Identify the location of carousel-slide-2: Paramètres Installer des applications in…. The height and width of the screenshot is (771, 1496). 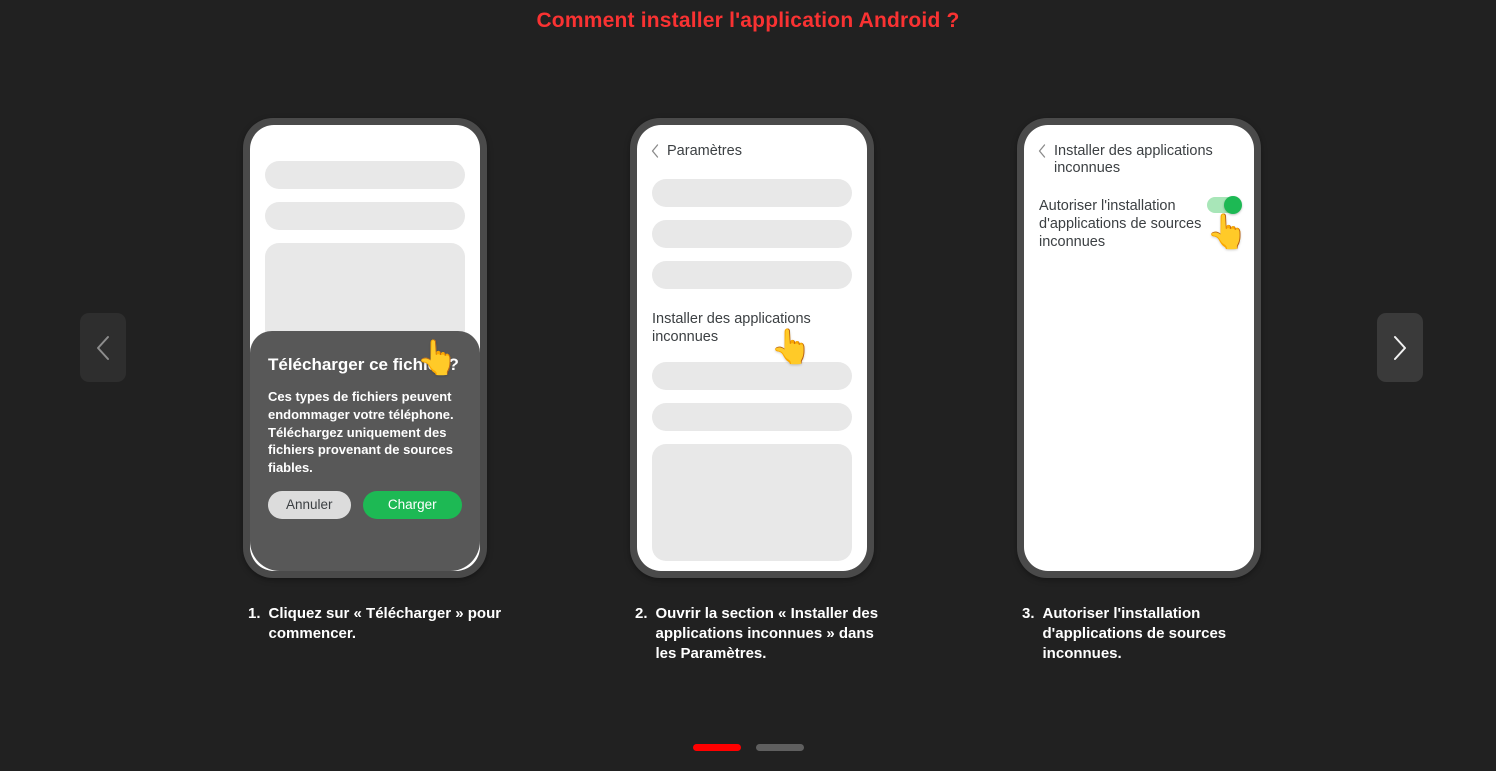
(752, 391).